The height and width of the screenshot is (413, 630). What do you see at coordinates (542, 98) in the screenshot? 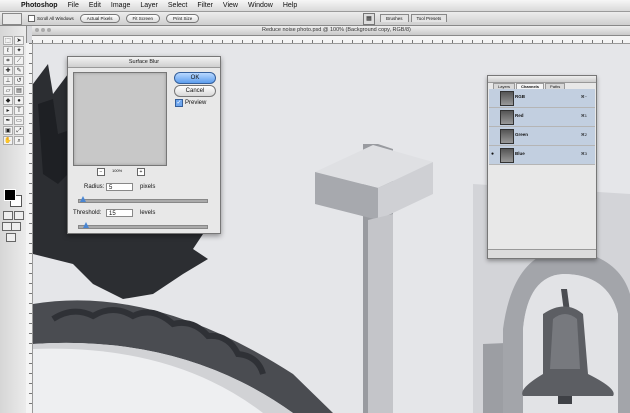
I see `channel-row-rgb: RGB ⌘~` at bounding box center [542, 98].